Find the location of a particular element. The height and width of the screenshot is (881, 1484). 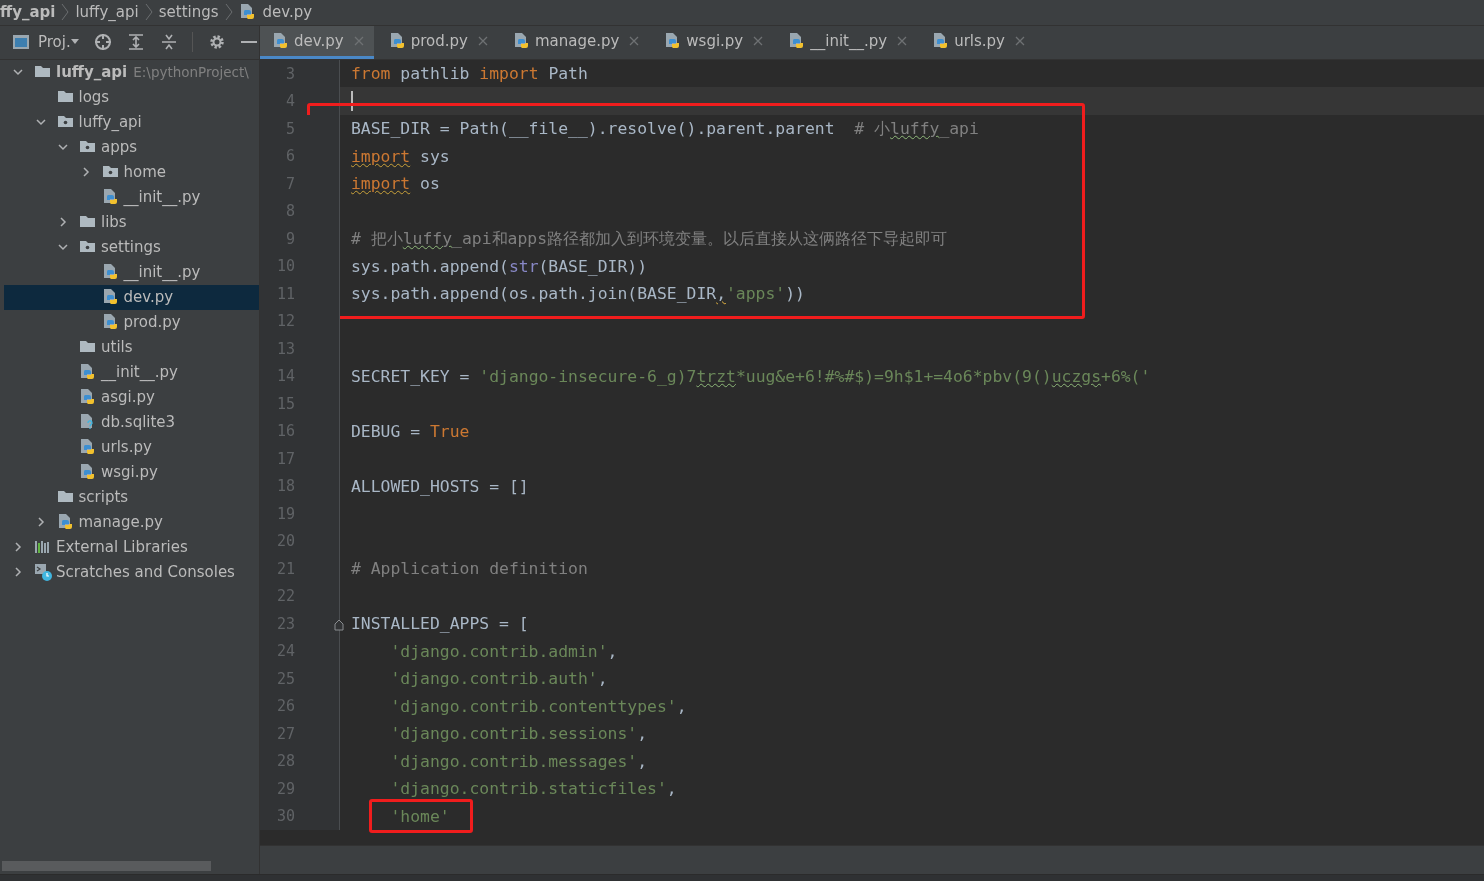

tree-item: db.sqlite3 is located at coordinates (131, 422).